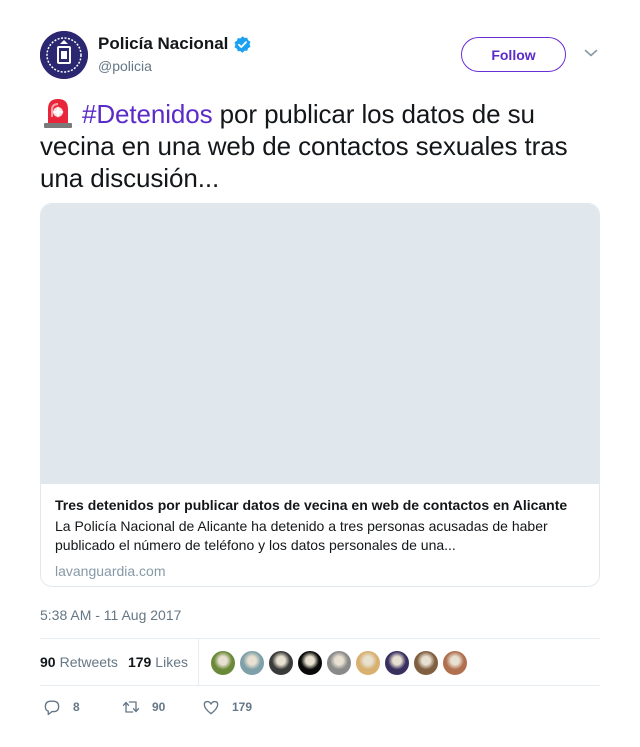  I want to click on card-domain: lavanguardia.com, so click(110, 571).